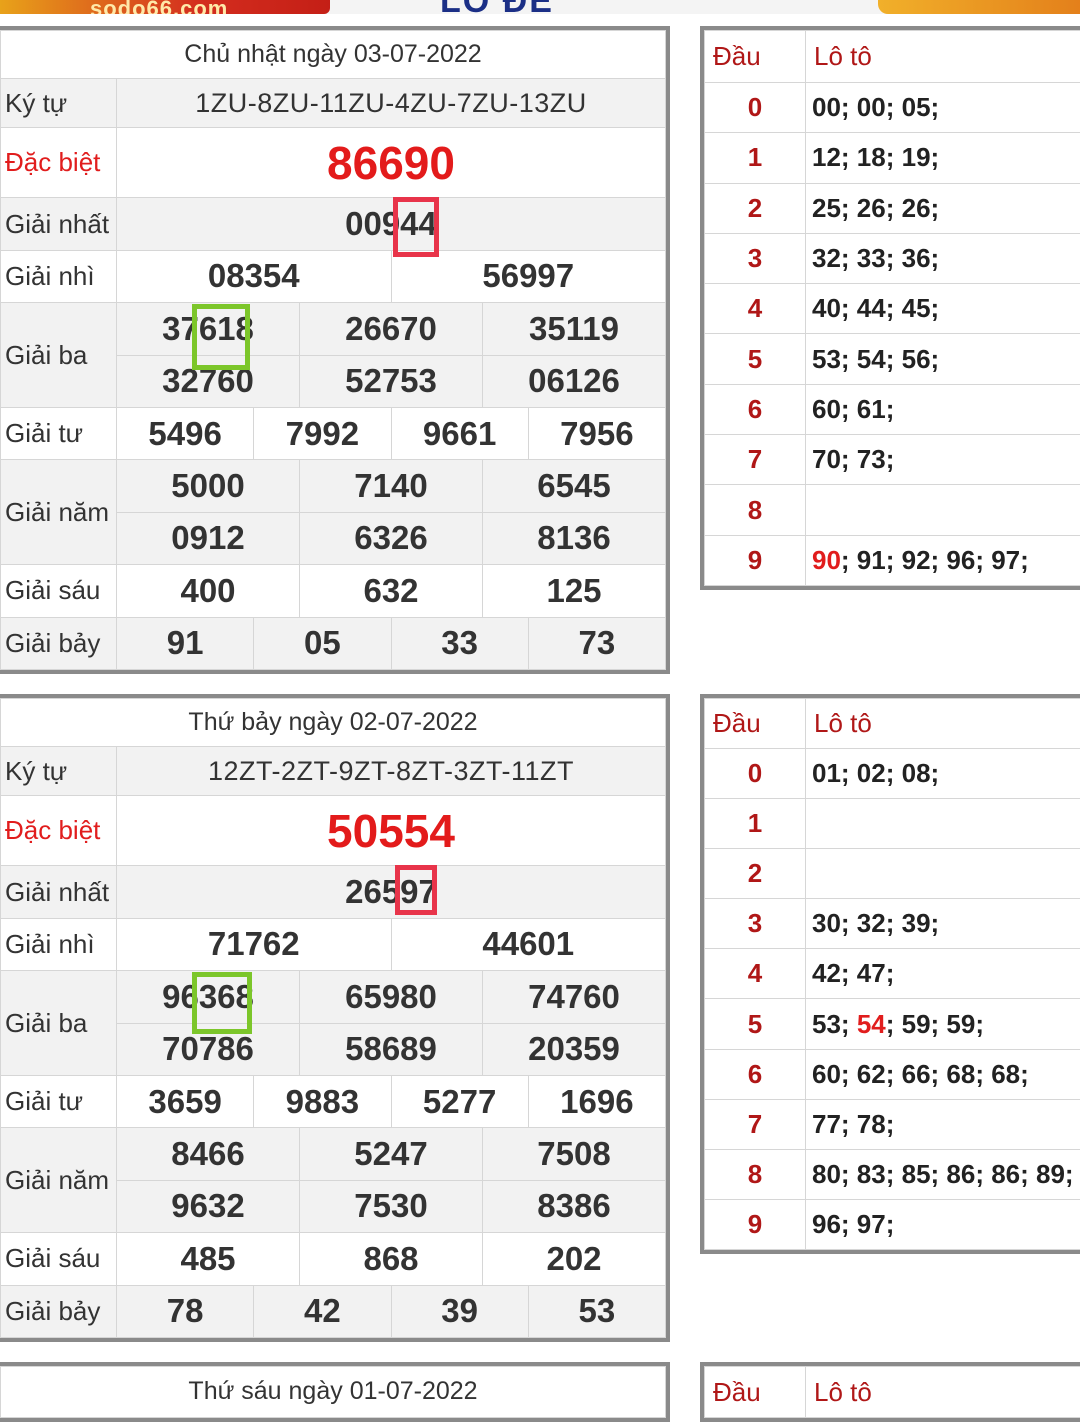 The height and width of the screenshot is (1422, 1080). Describe the element at coordinates (943, 309) in the screenshot. I see `loto-values: 40; 44; 45;` at that location.